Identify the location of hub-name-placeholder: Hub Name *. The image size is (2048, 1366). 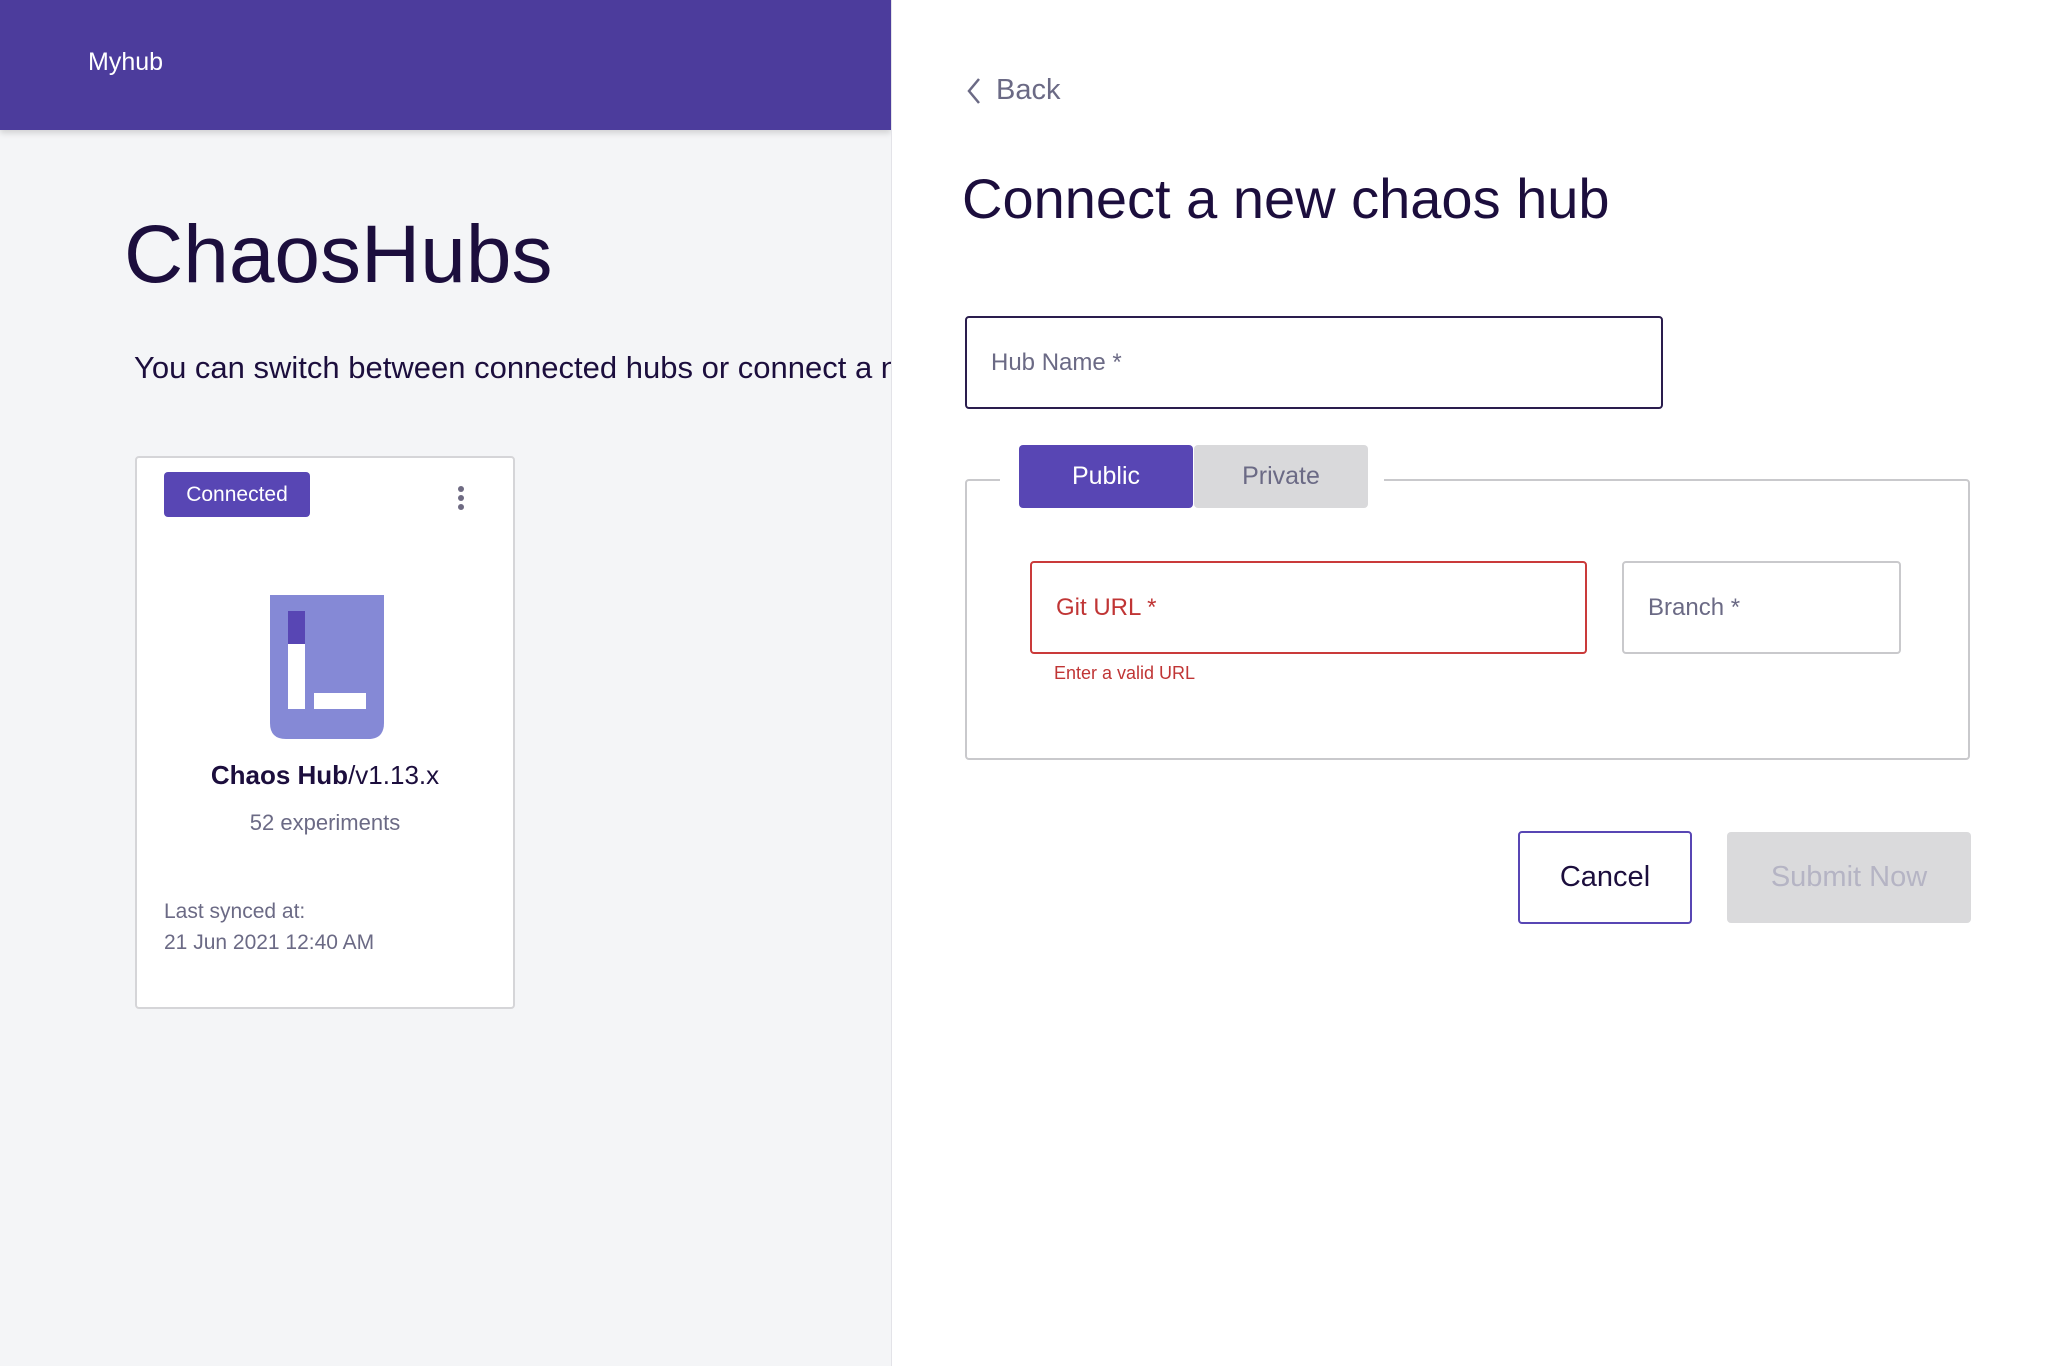
(1056, 362).